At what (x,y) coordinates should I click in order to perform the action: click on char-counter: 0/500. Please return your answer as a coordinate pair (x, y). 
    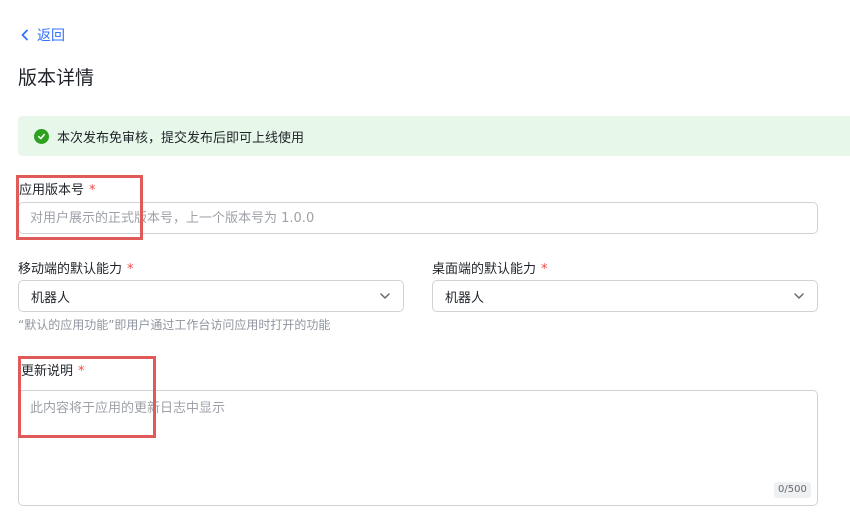
    Looking at the image, I should click on (792, 490).